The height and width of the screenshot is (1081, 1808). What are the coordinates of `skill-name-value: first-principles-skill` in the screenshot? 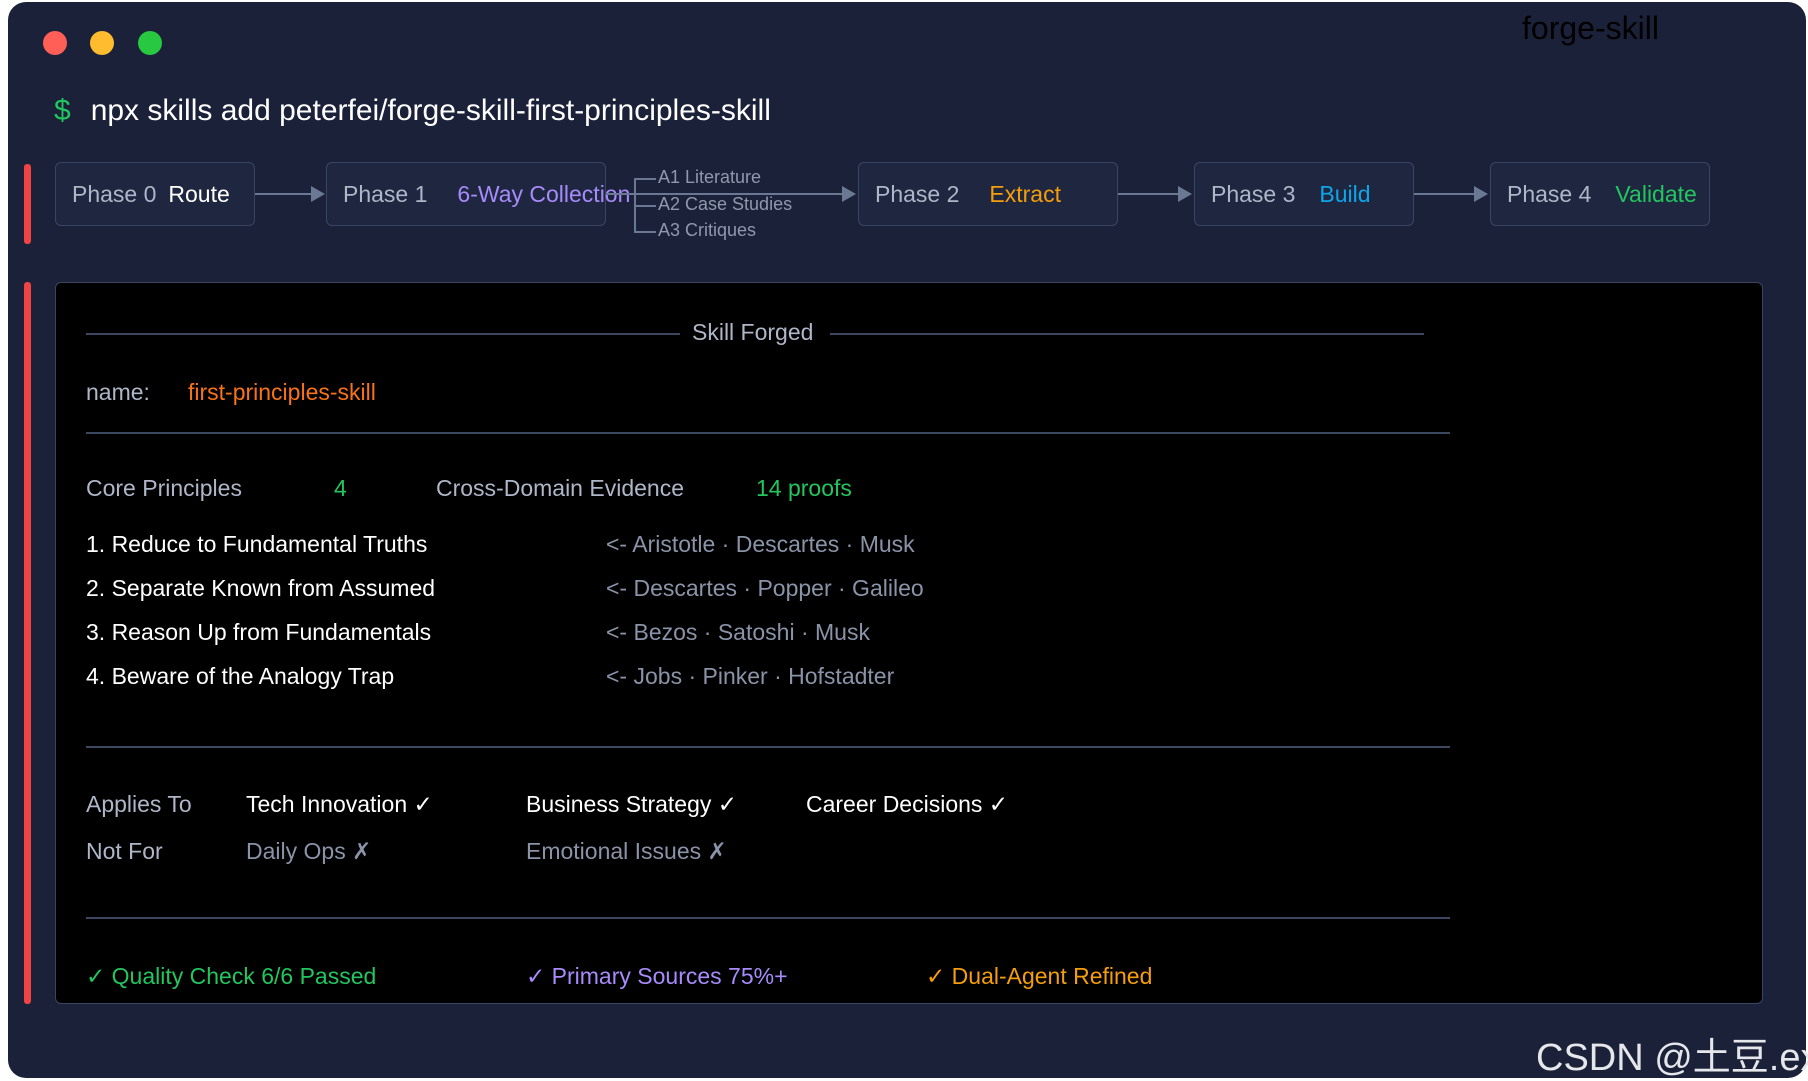 It's located at (282, 392).